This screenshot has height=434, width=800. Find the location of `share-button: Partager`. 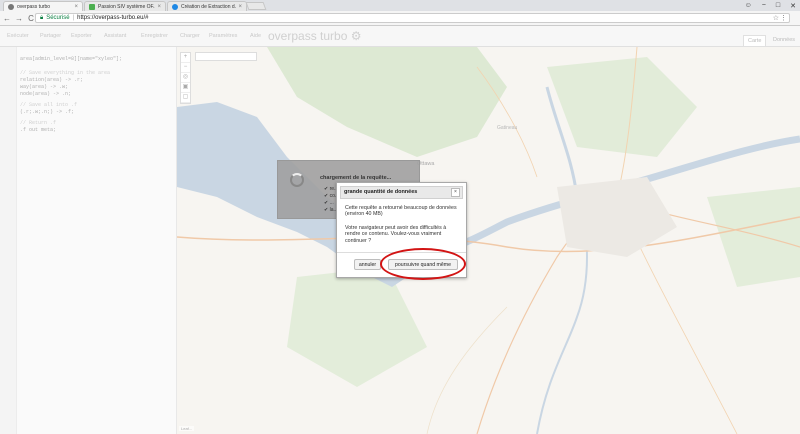

share-button: Partager is located at coordinates (50, 36).